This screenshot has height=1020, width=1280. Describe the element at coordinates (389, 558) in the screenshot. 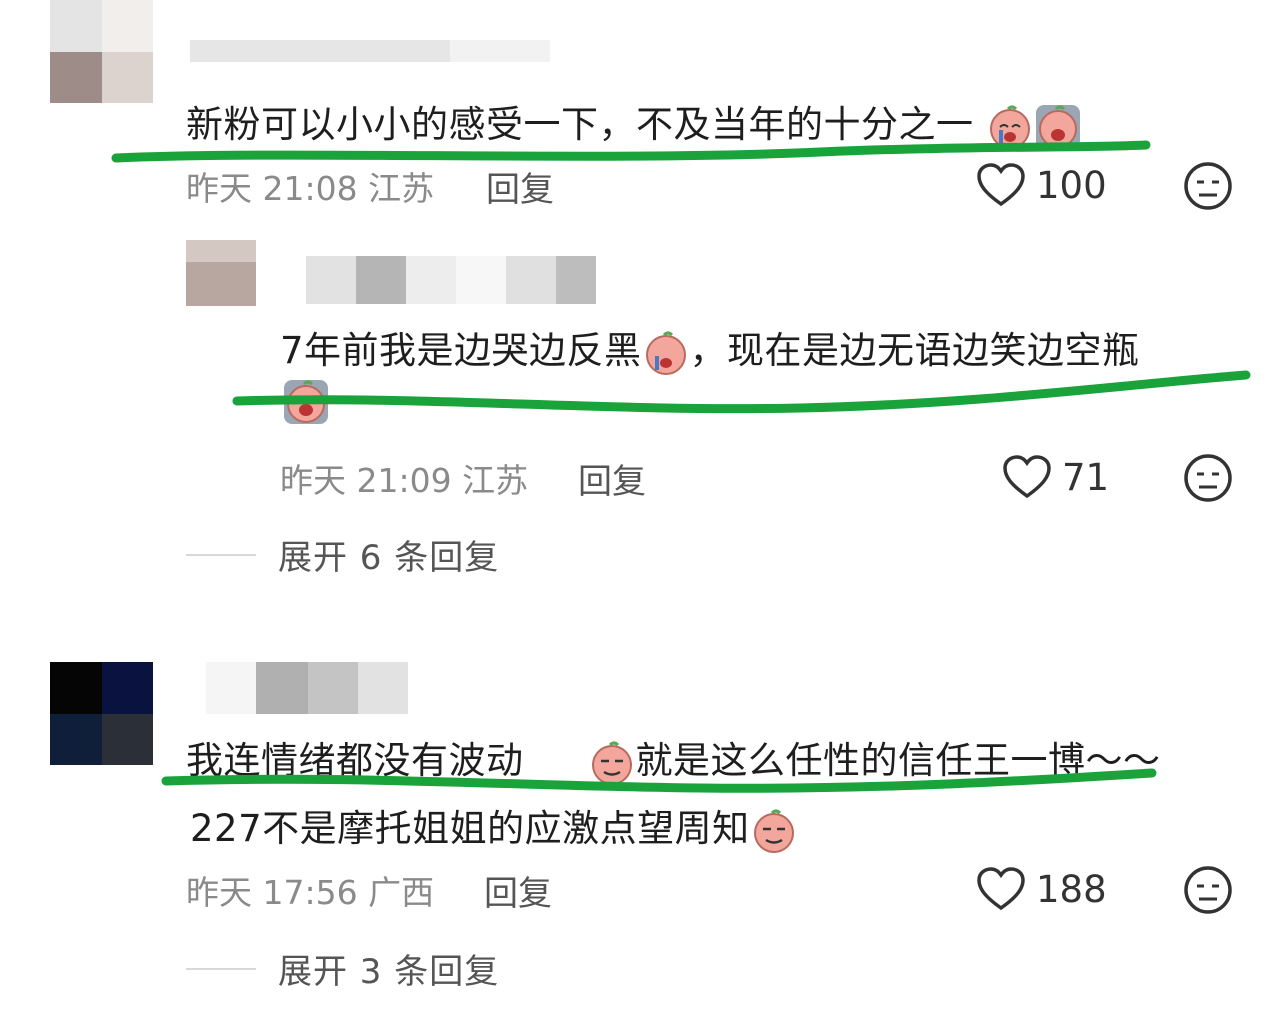

I see `expand-label: 展开 6 条回复` at that location.